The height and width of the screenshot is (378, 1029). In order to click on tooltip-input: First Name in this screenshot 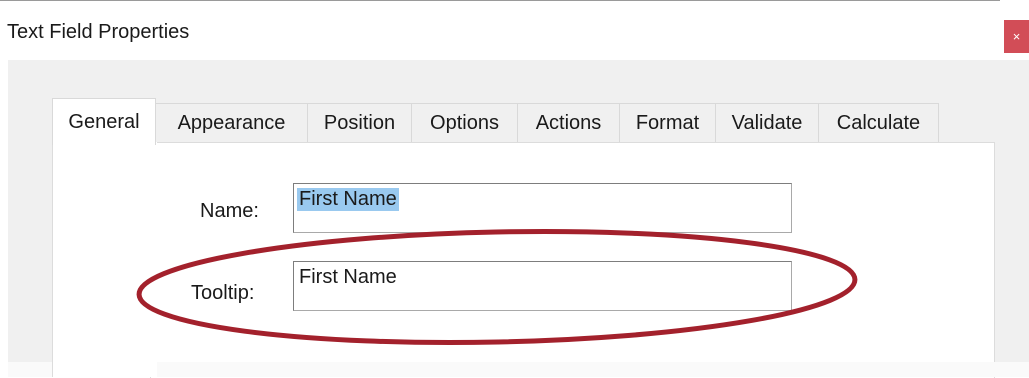, I will do `click(542, 286)`.